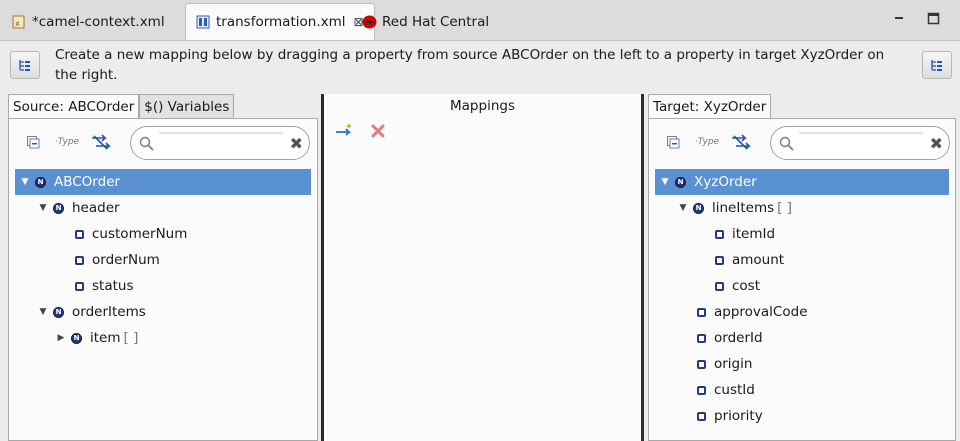 Image resolution: width=960 pixels, height=441 pixels. I want to click on tree-row: origin, so click(802, 364).